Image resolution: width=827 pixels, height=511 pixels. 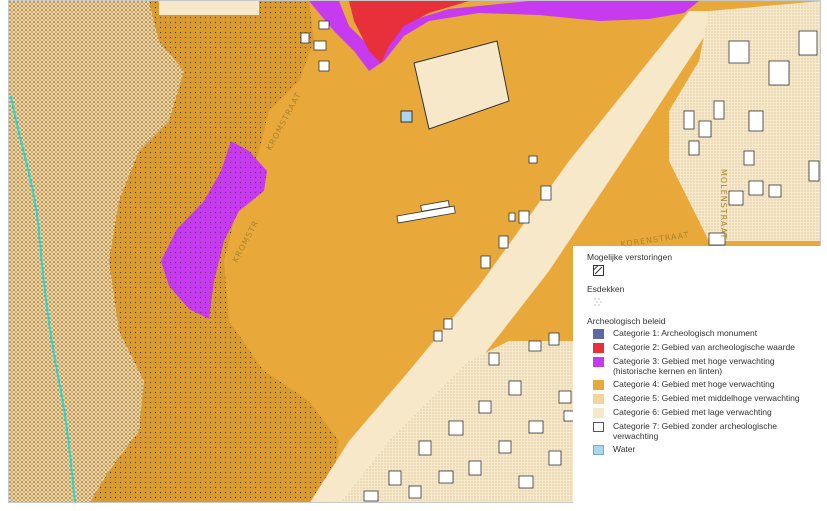 What do you see at coordinates (598, 385) in the screenshot?
I see `swatch-cat4-icon` at bounding box center [598, 385].